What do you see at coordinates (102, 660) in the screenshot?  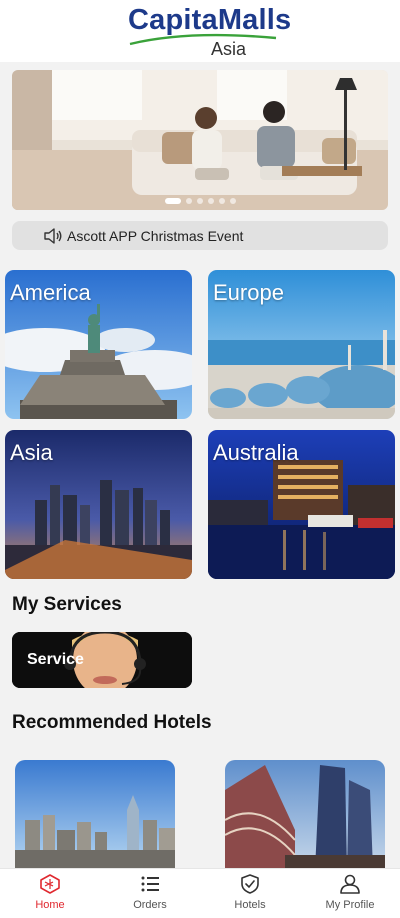 I see `service-card: Service` at bounding box center [102, 660].